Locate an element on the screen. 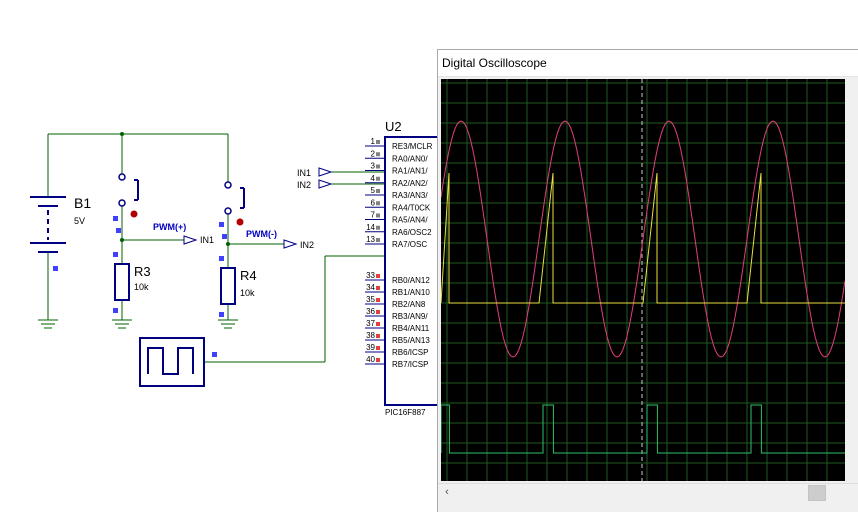 Image resolution: width=858 pixels, height=512 pixels. resistor-r4: R4 10k is located at coordinates (238, 286).